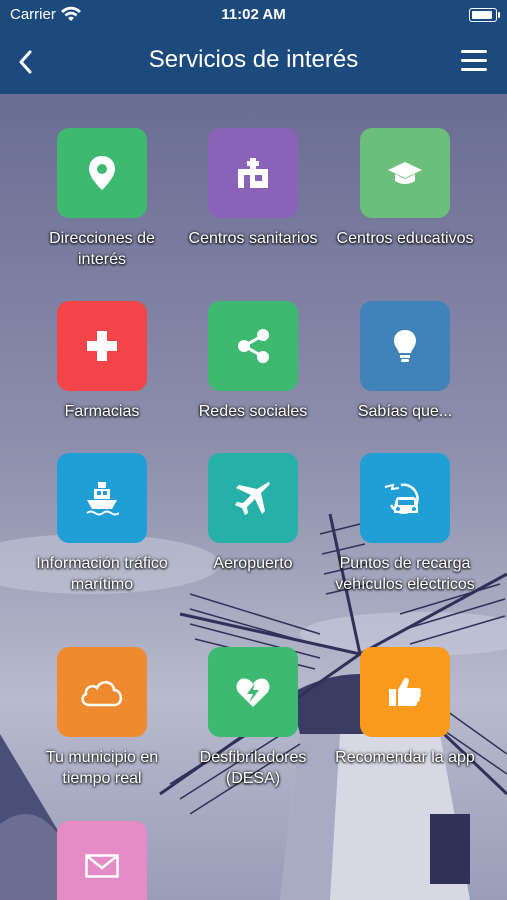  I want to click on tile-desfibriladores: Desfibriladores (DESA), so click(253, 718).